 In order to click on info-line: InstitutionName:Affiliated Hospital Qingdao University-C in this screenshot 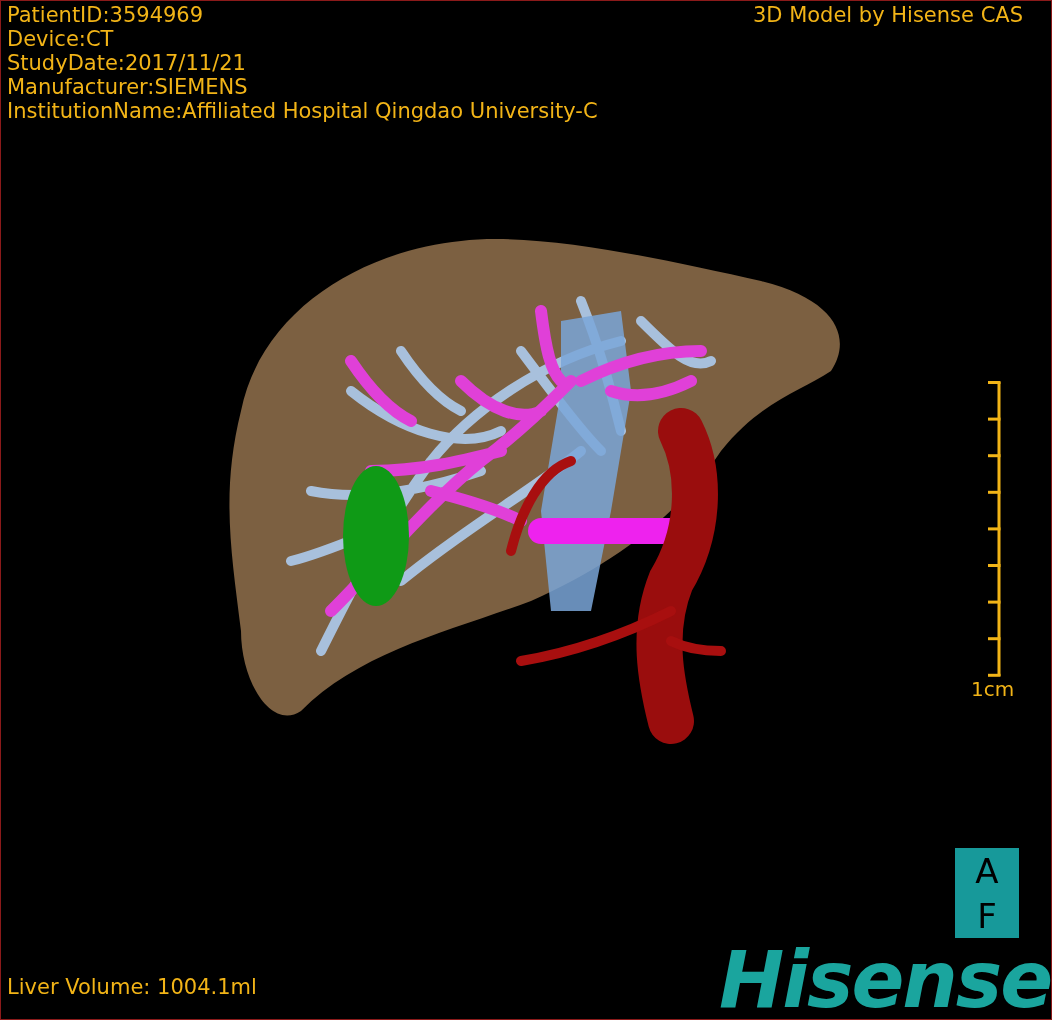, I will do `click(302, 111)`.